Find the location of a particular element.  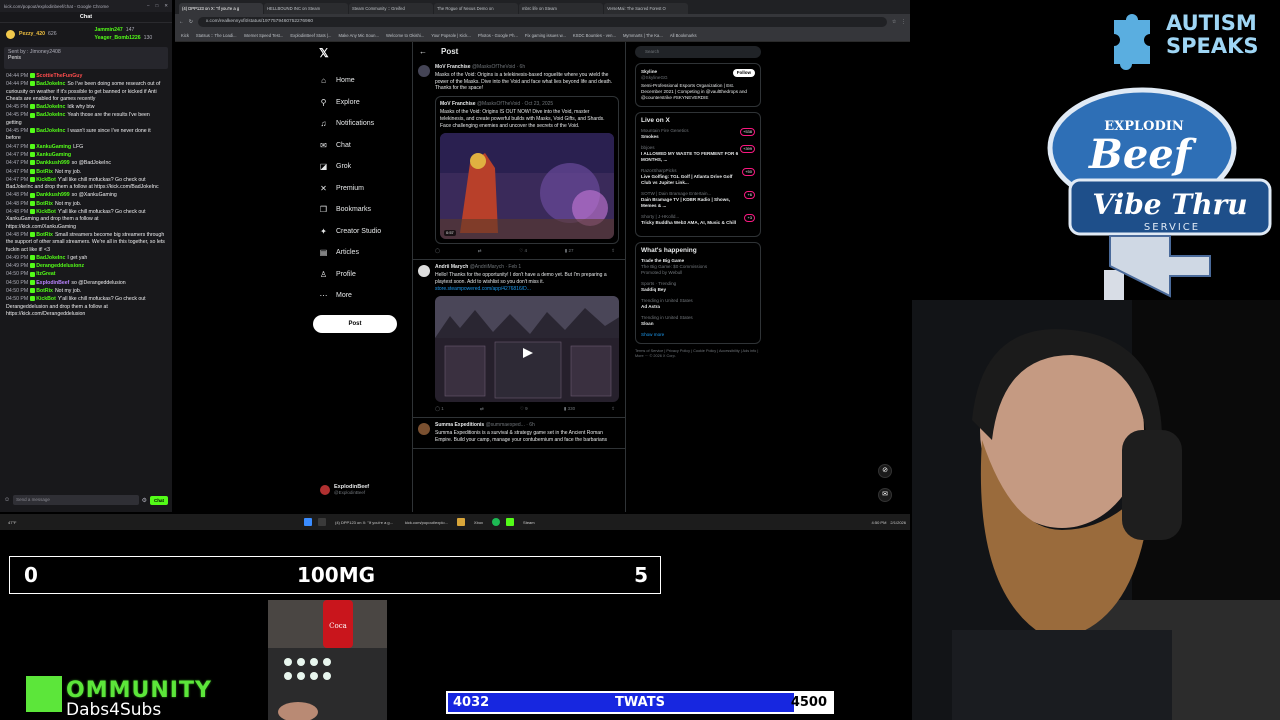

nav-item-profile: ♙ Profile is located at coordinates (359, 275).